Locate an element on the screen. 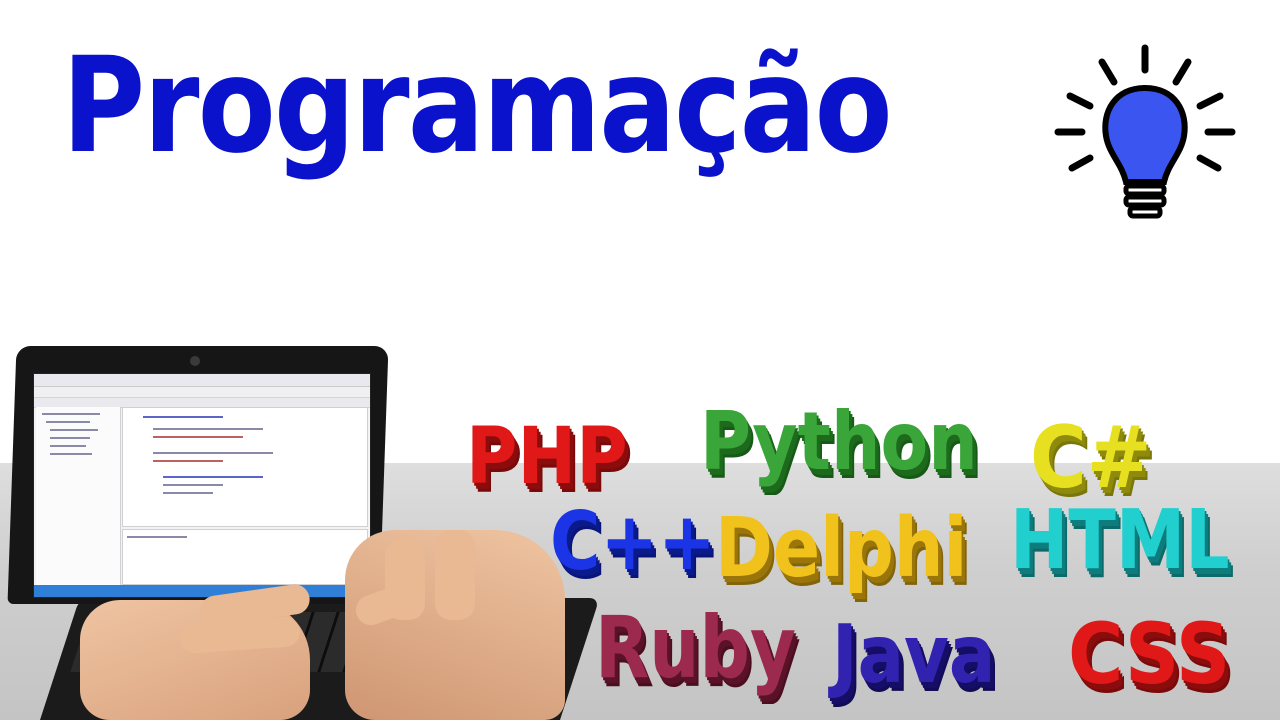  screen-menubar is located at coordinates (202, 392).